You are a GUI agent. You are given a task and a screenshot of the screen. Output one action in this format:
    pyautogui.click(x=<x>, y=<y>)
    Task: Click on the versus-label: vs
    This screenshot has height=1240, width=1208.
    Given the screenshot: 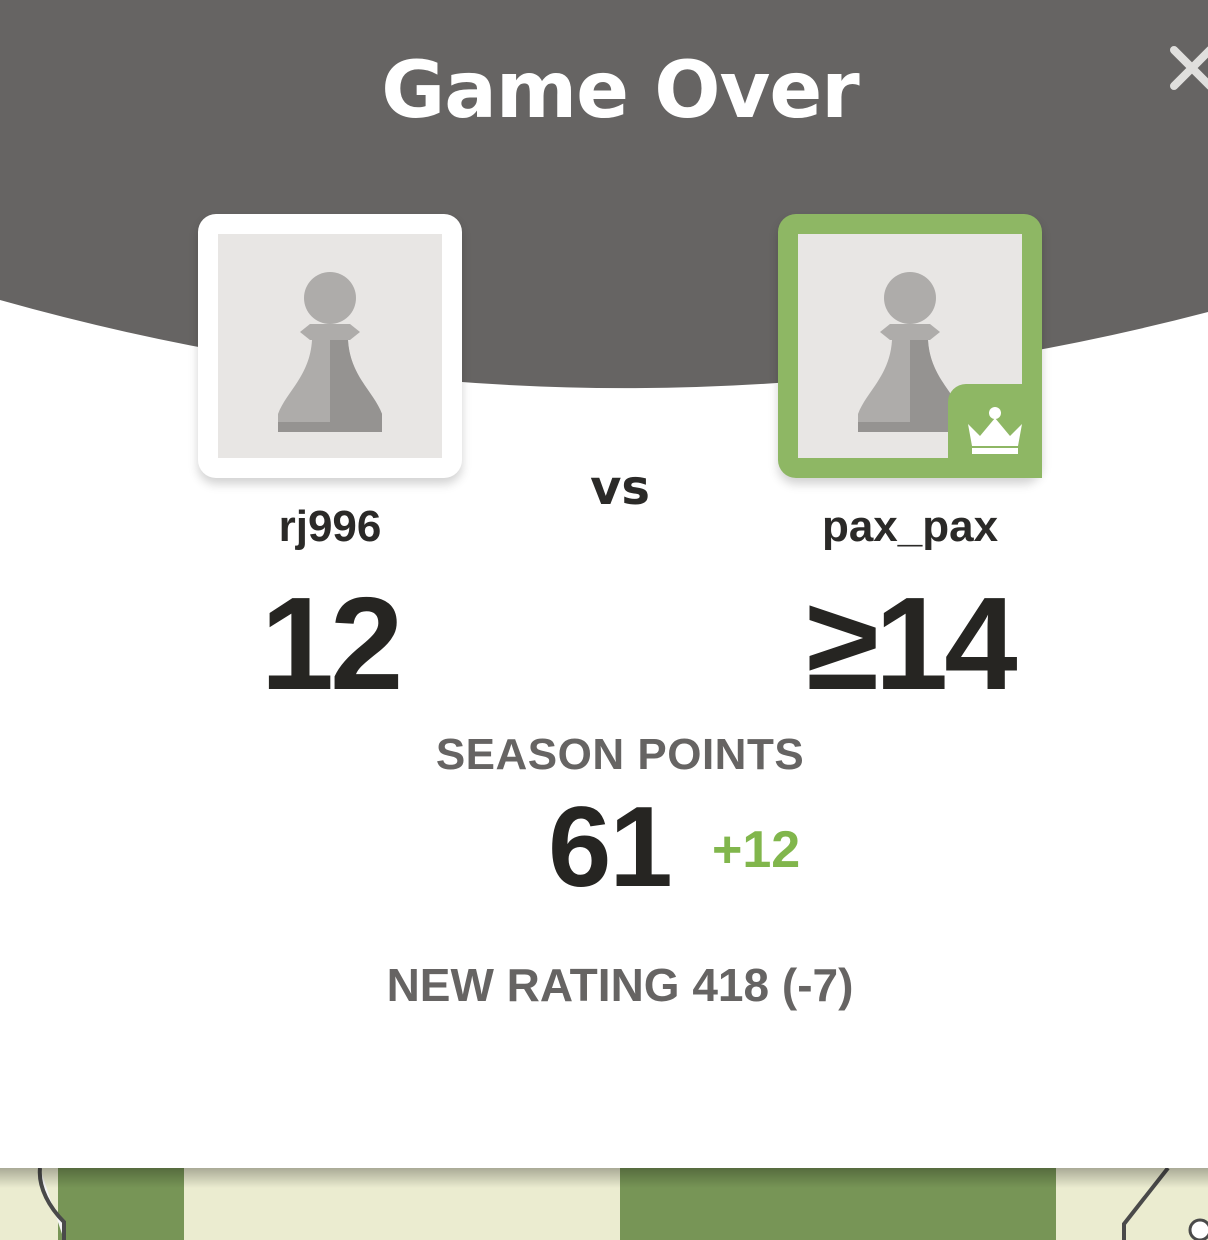 What is the action you would take?
    pyautogui.click(x=620, y=488)
    